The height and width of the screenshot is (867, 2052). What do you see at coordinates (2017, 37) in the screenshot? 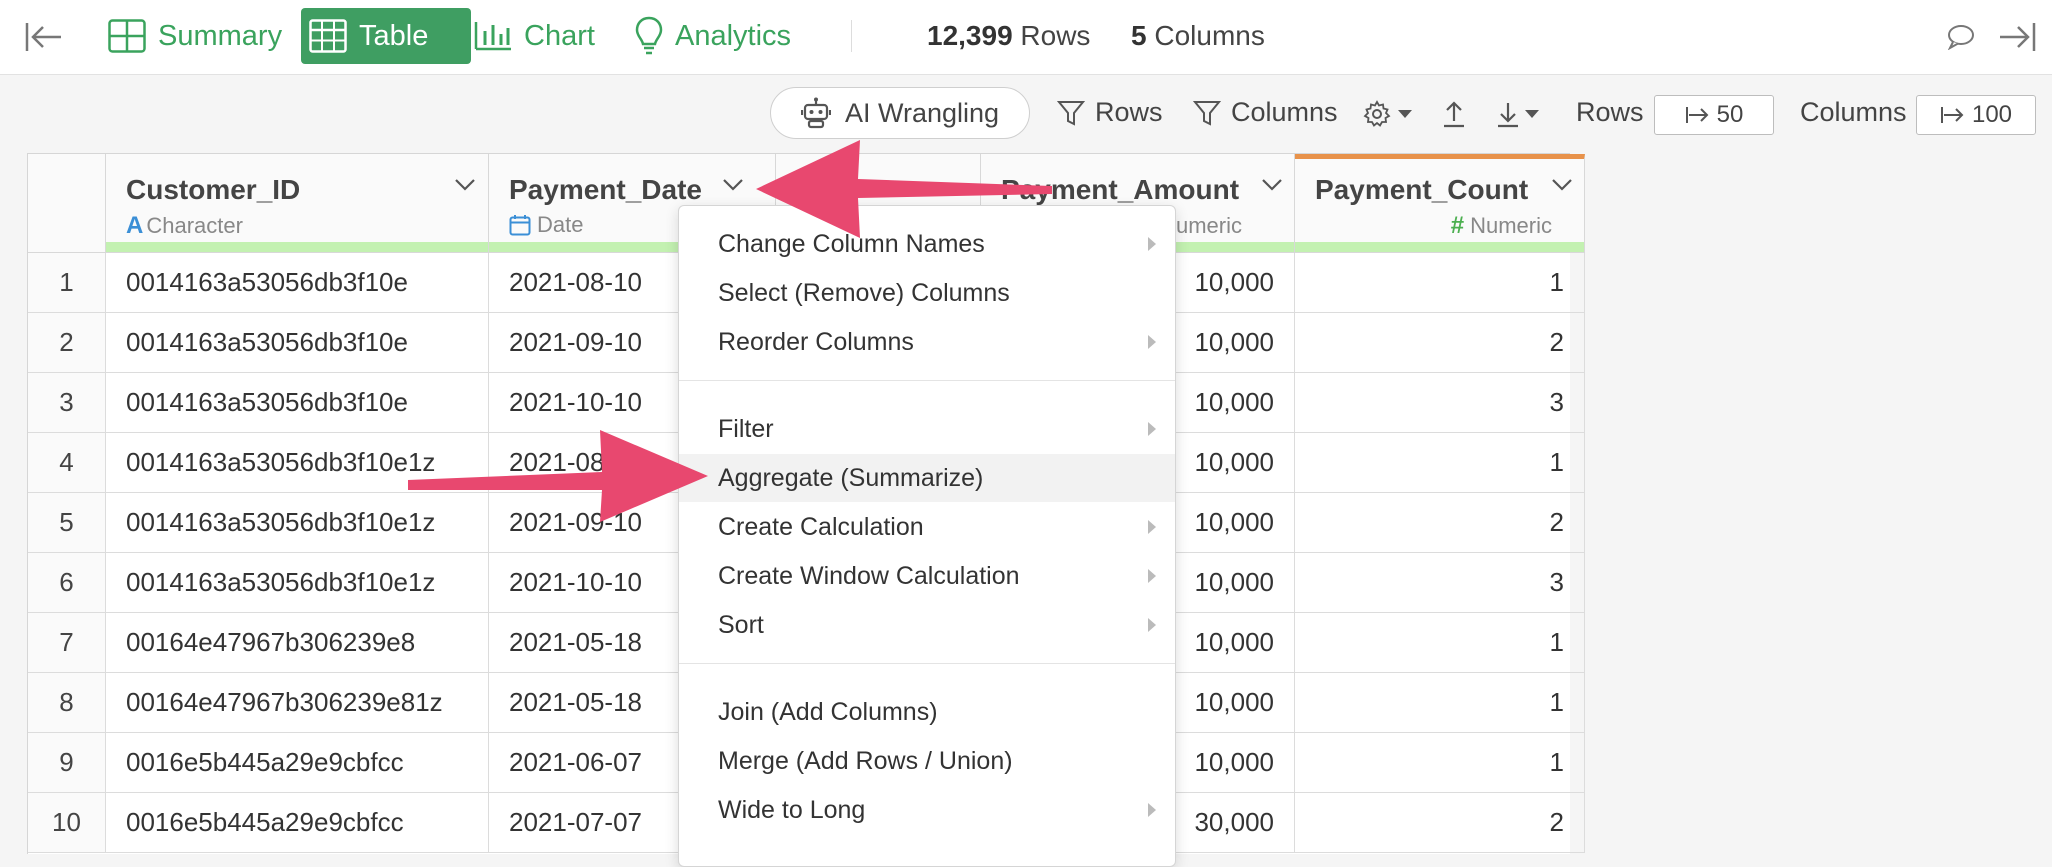
I see `collapse-right-icon` at bounding box center [2017, 37].